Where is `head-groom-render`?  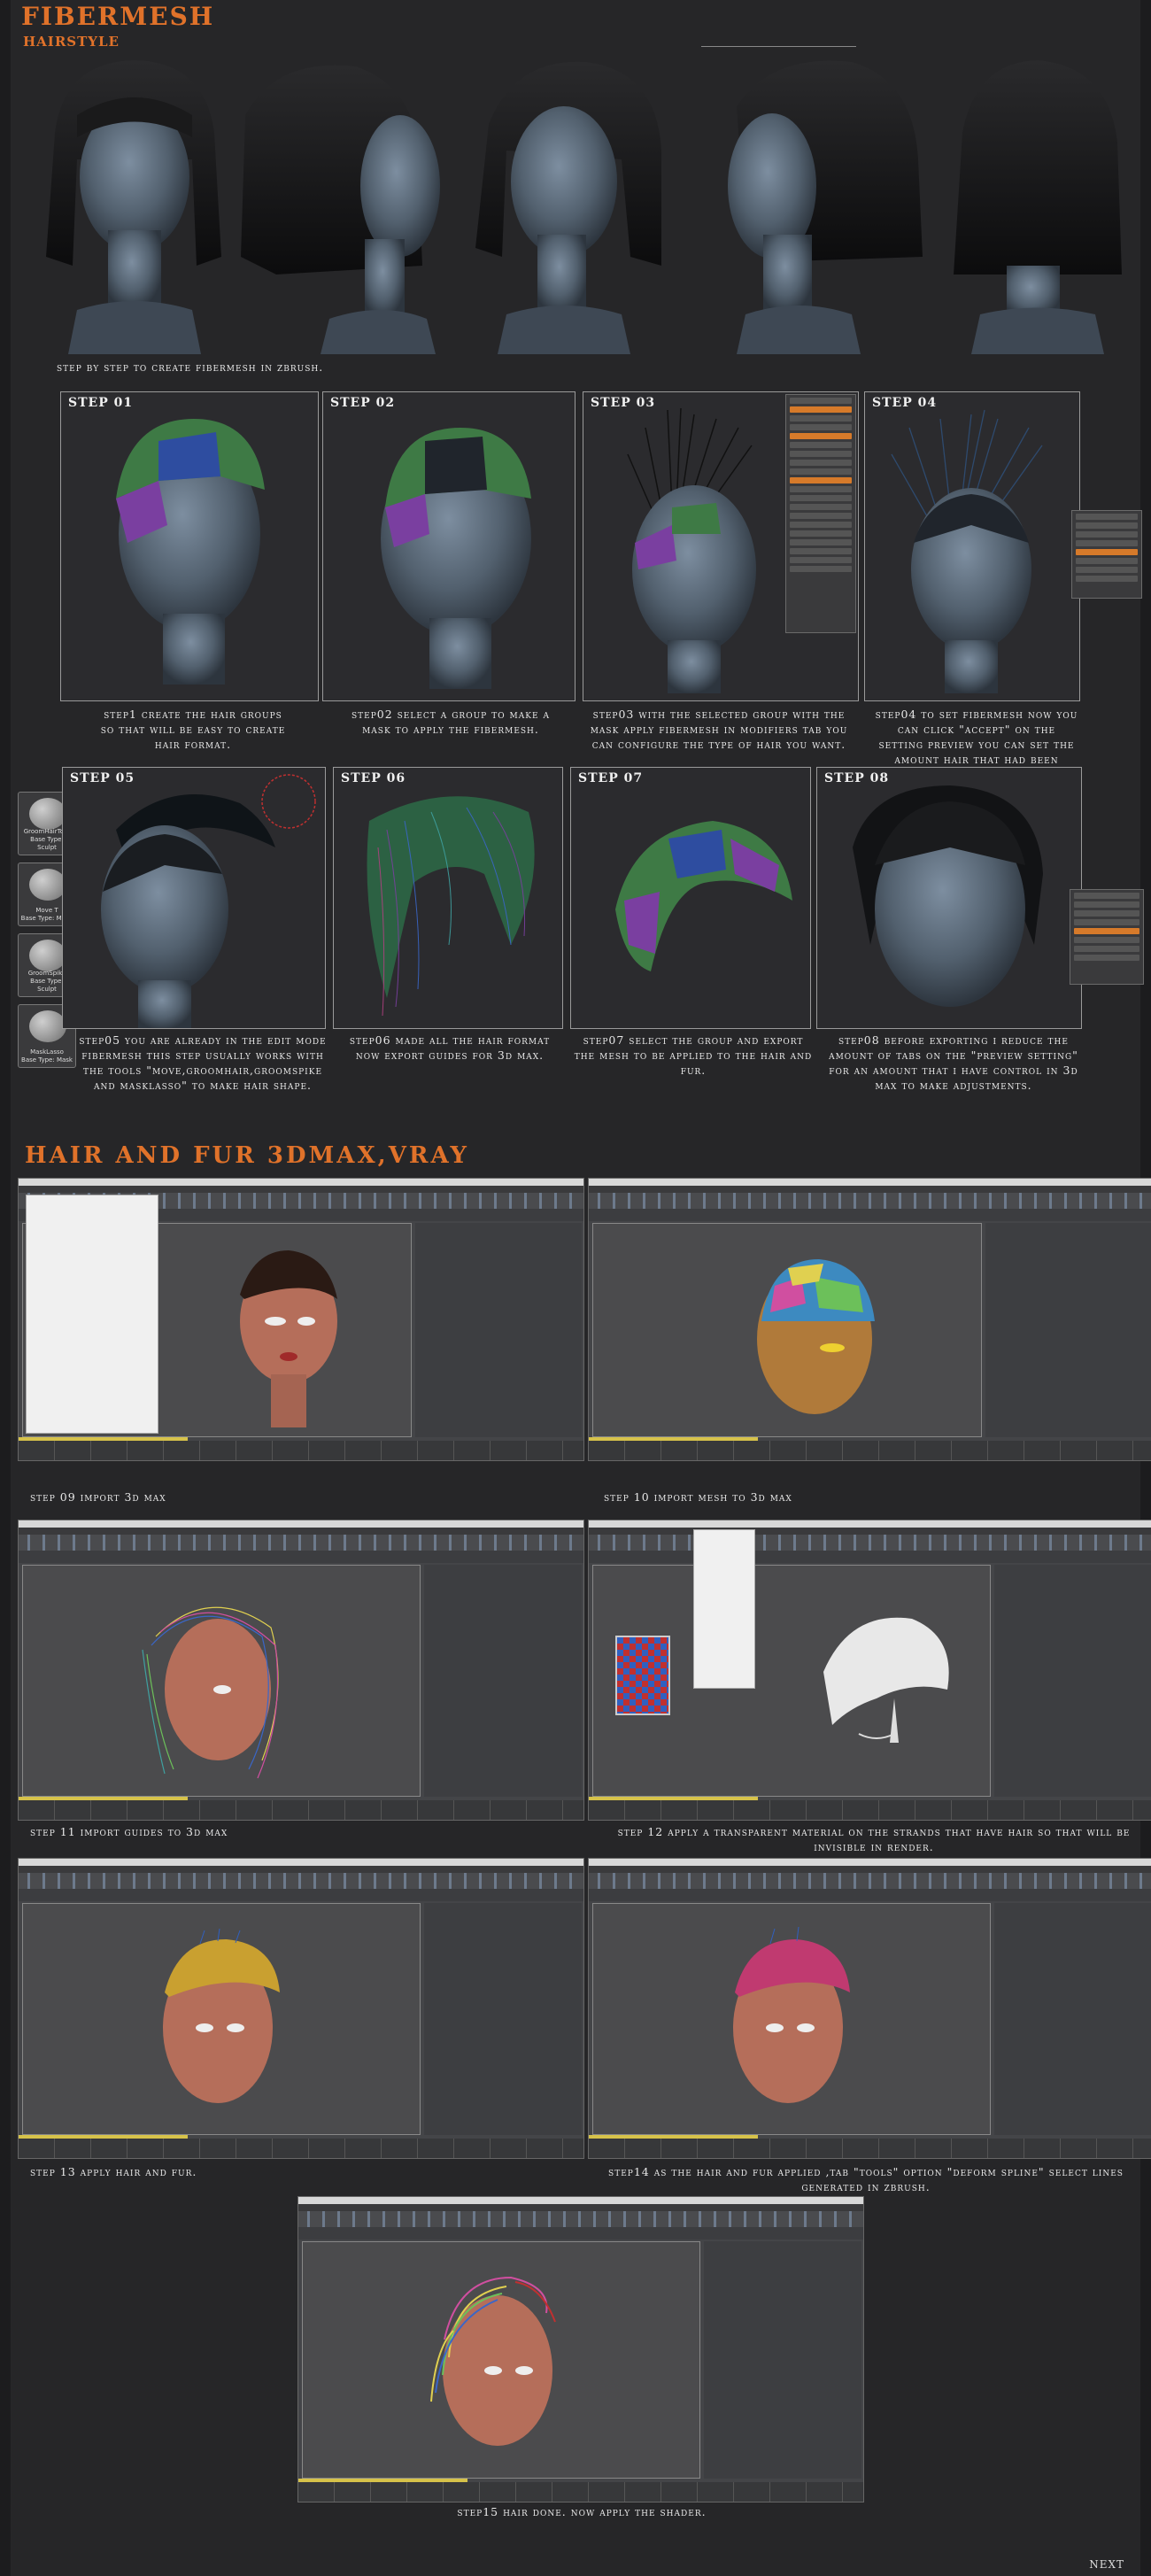
head-groom-render is located at coordinates (209, 901).